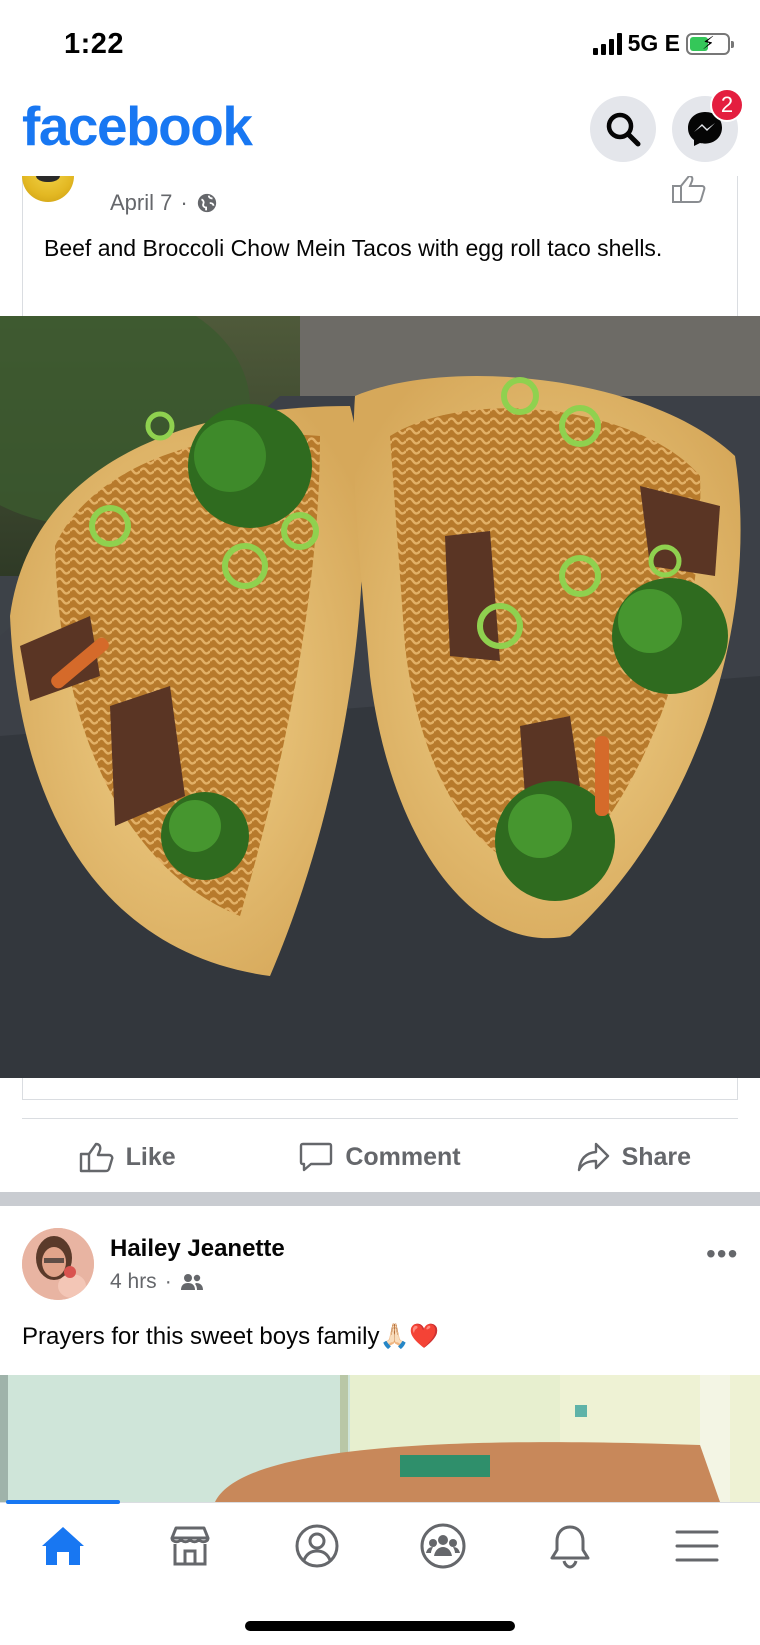 The image size is (760, 1645). What do you see at coordinates (137, 126) in the screenshot?
I see `facebook-logo: facebook` at bounding box center [137, 126].